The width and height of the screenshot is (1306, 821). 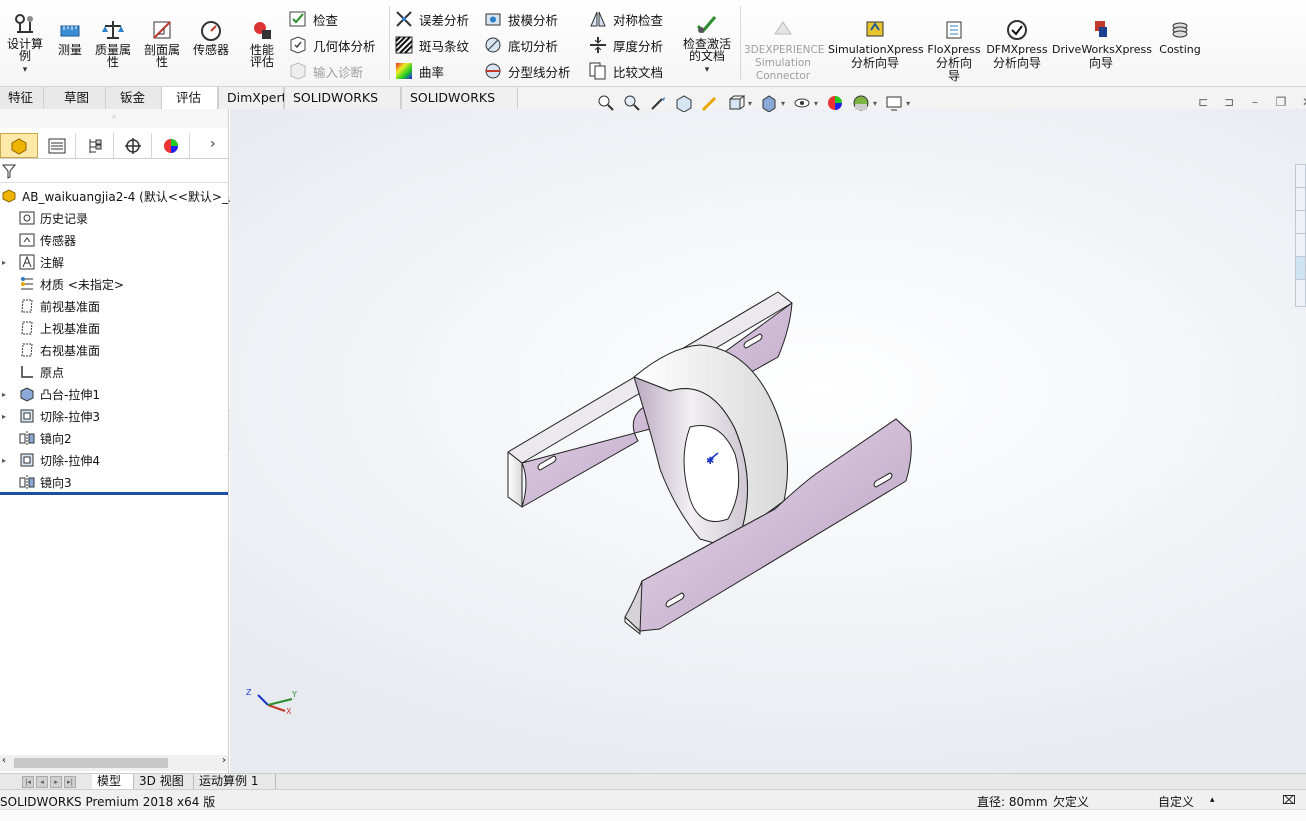 I want to click on first-tab-icon: |◂, so click(x=28, y=782).